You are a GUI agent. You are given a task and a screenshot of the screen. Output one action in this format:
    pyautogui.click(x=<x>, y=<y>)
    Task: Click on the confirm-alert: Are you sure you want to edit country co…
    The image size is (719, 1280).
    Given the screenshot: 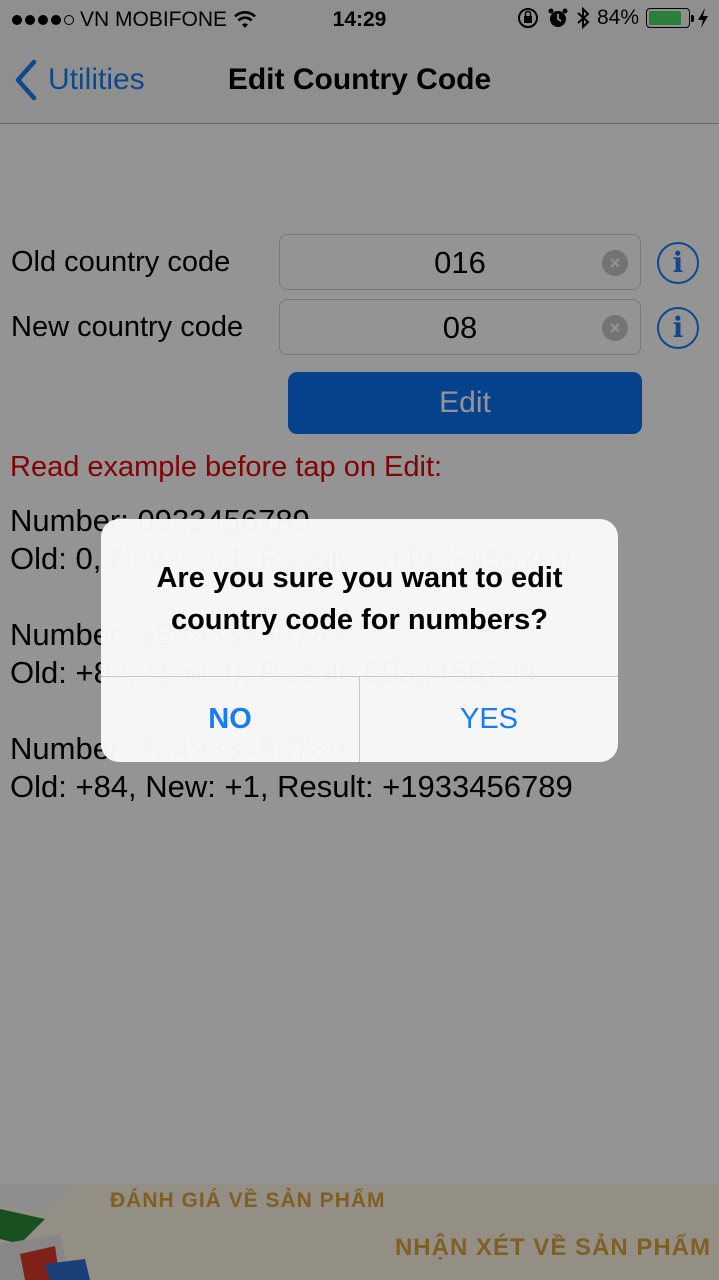 What is the action you would take?
    pyautogui.click(x=359, y=640)
    